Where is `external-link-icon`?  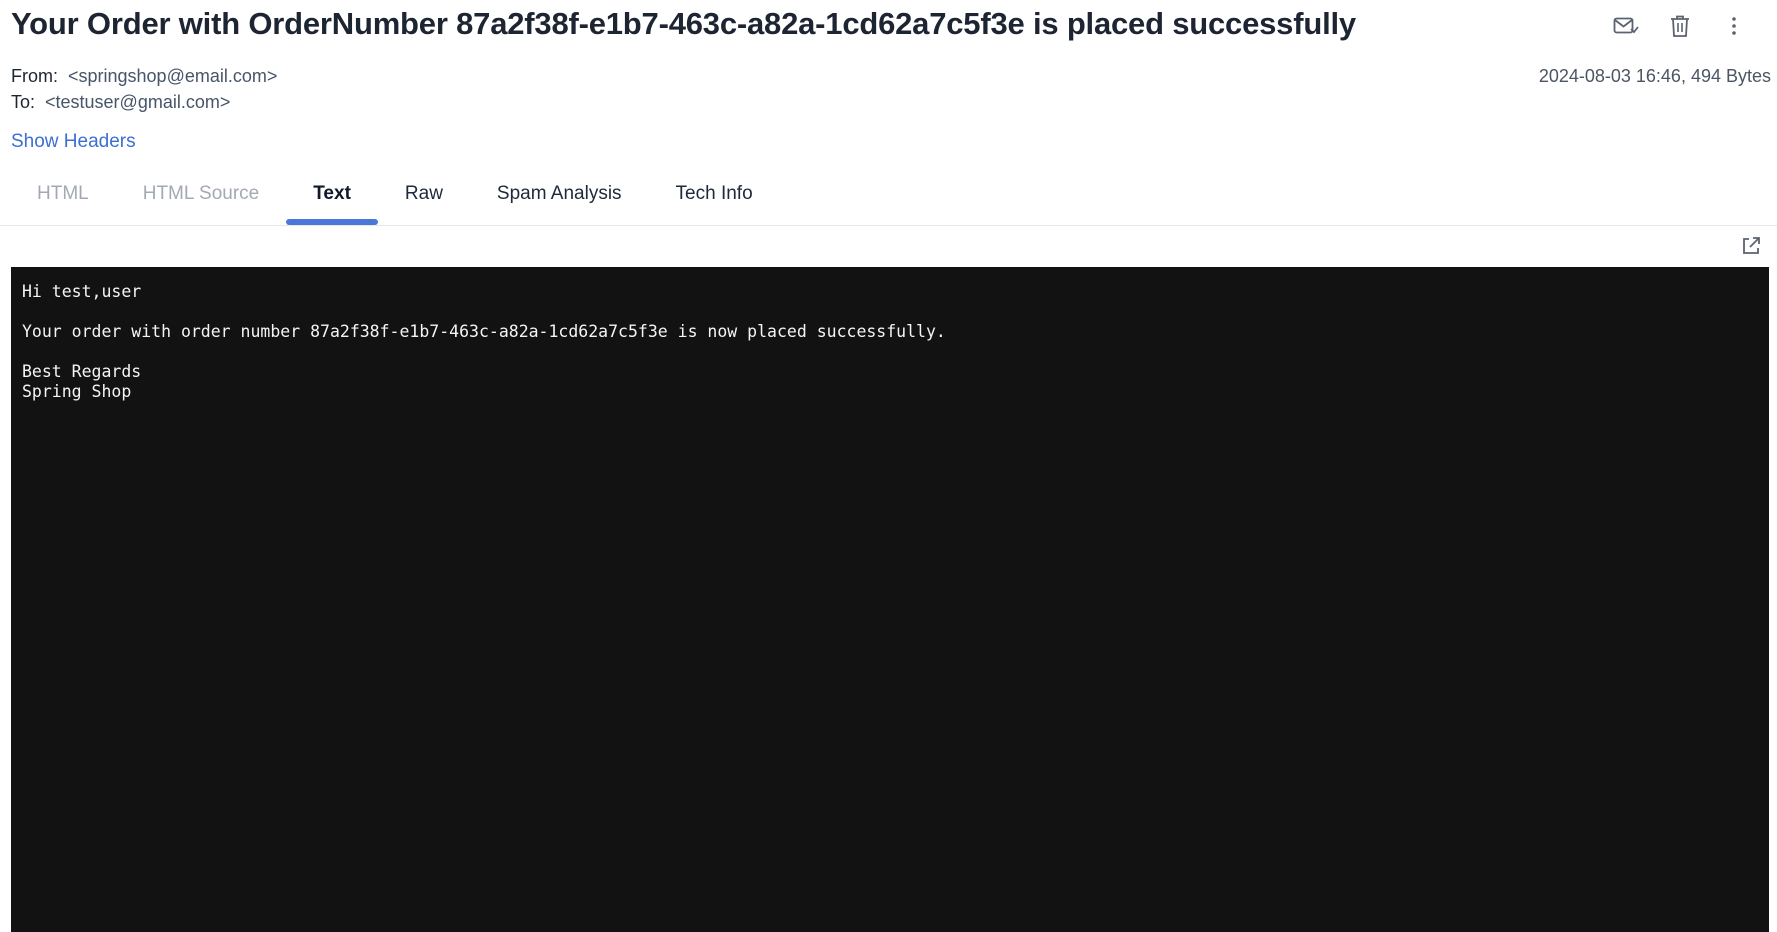
external-link-icon is located at coordinates (1751, 245).